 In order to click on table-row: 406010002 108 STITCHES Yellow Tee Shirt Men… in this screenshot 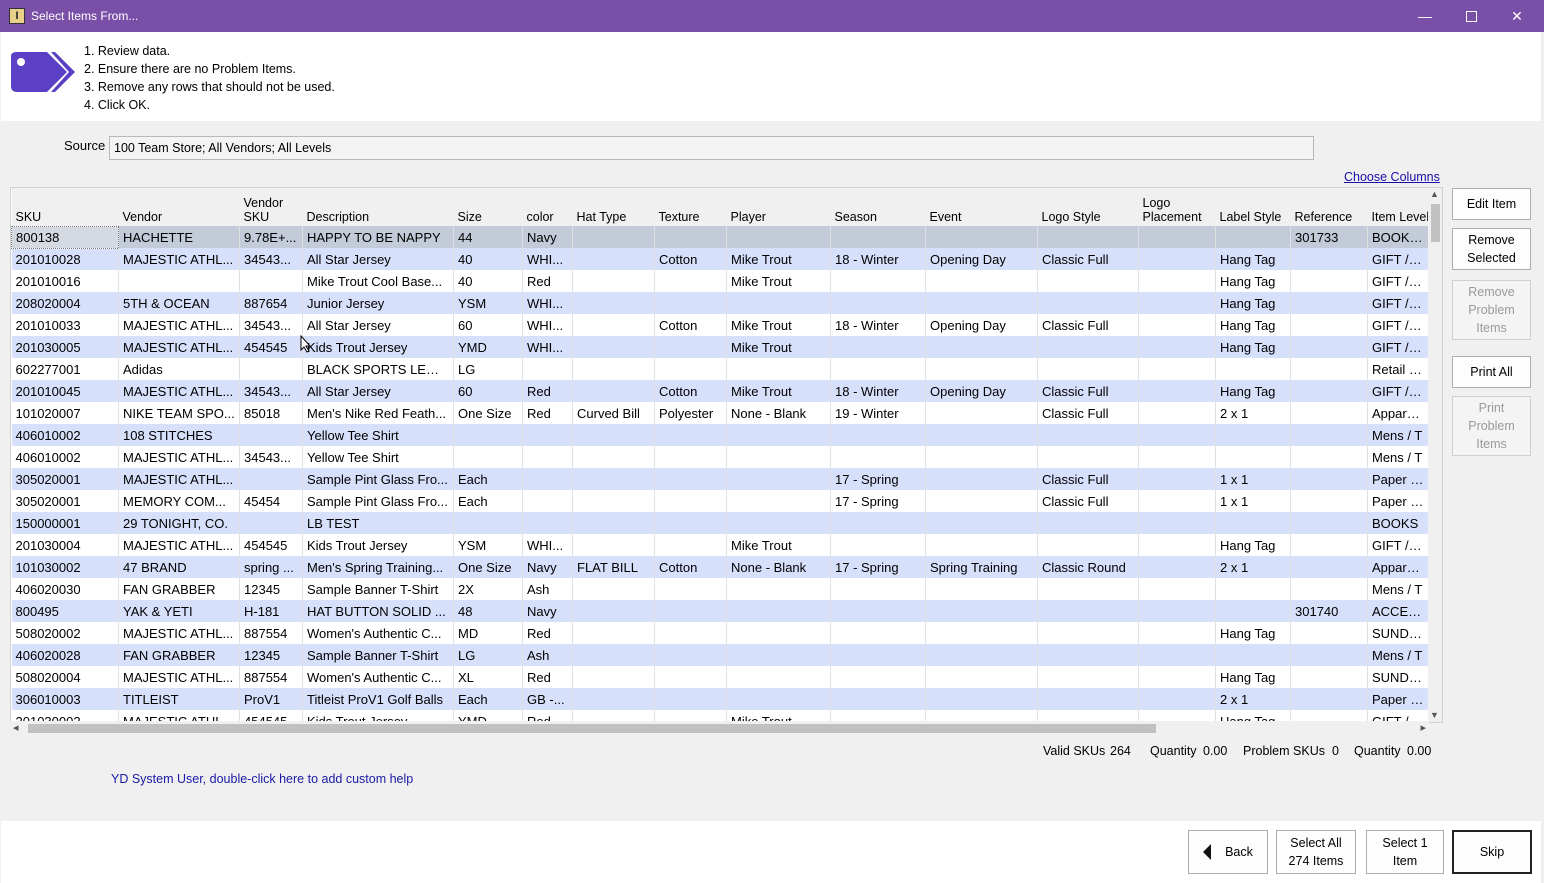, I will do `click(720, 435)`.